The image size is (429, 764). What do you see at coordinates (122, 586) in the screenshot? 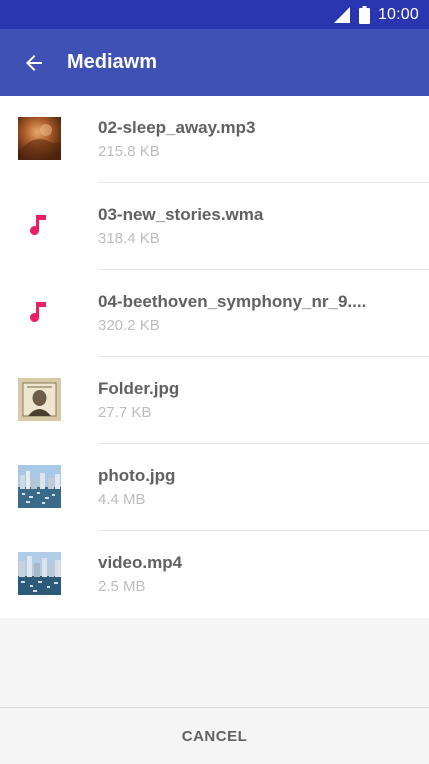
I see `file-size: 2.5 MB` at bounding box center [122, 586].